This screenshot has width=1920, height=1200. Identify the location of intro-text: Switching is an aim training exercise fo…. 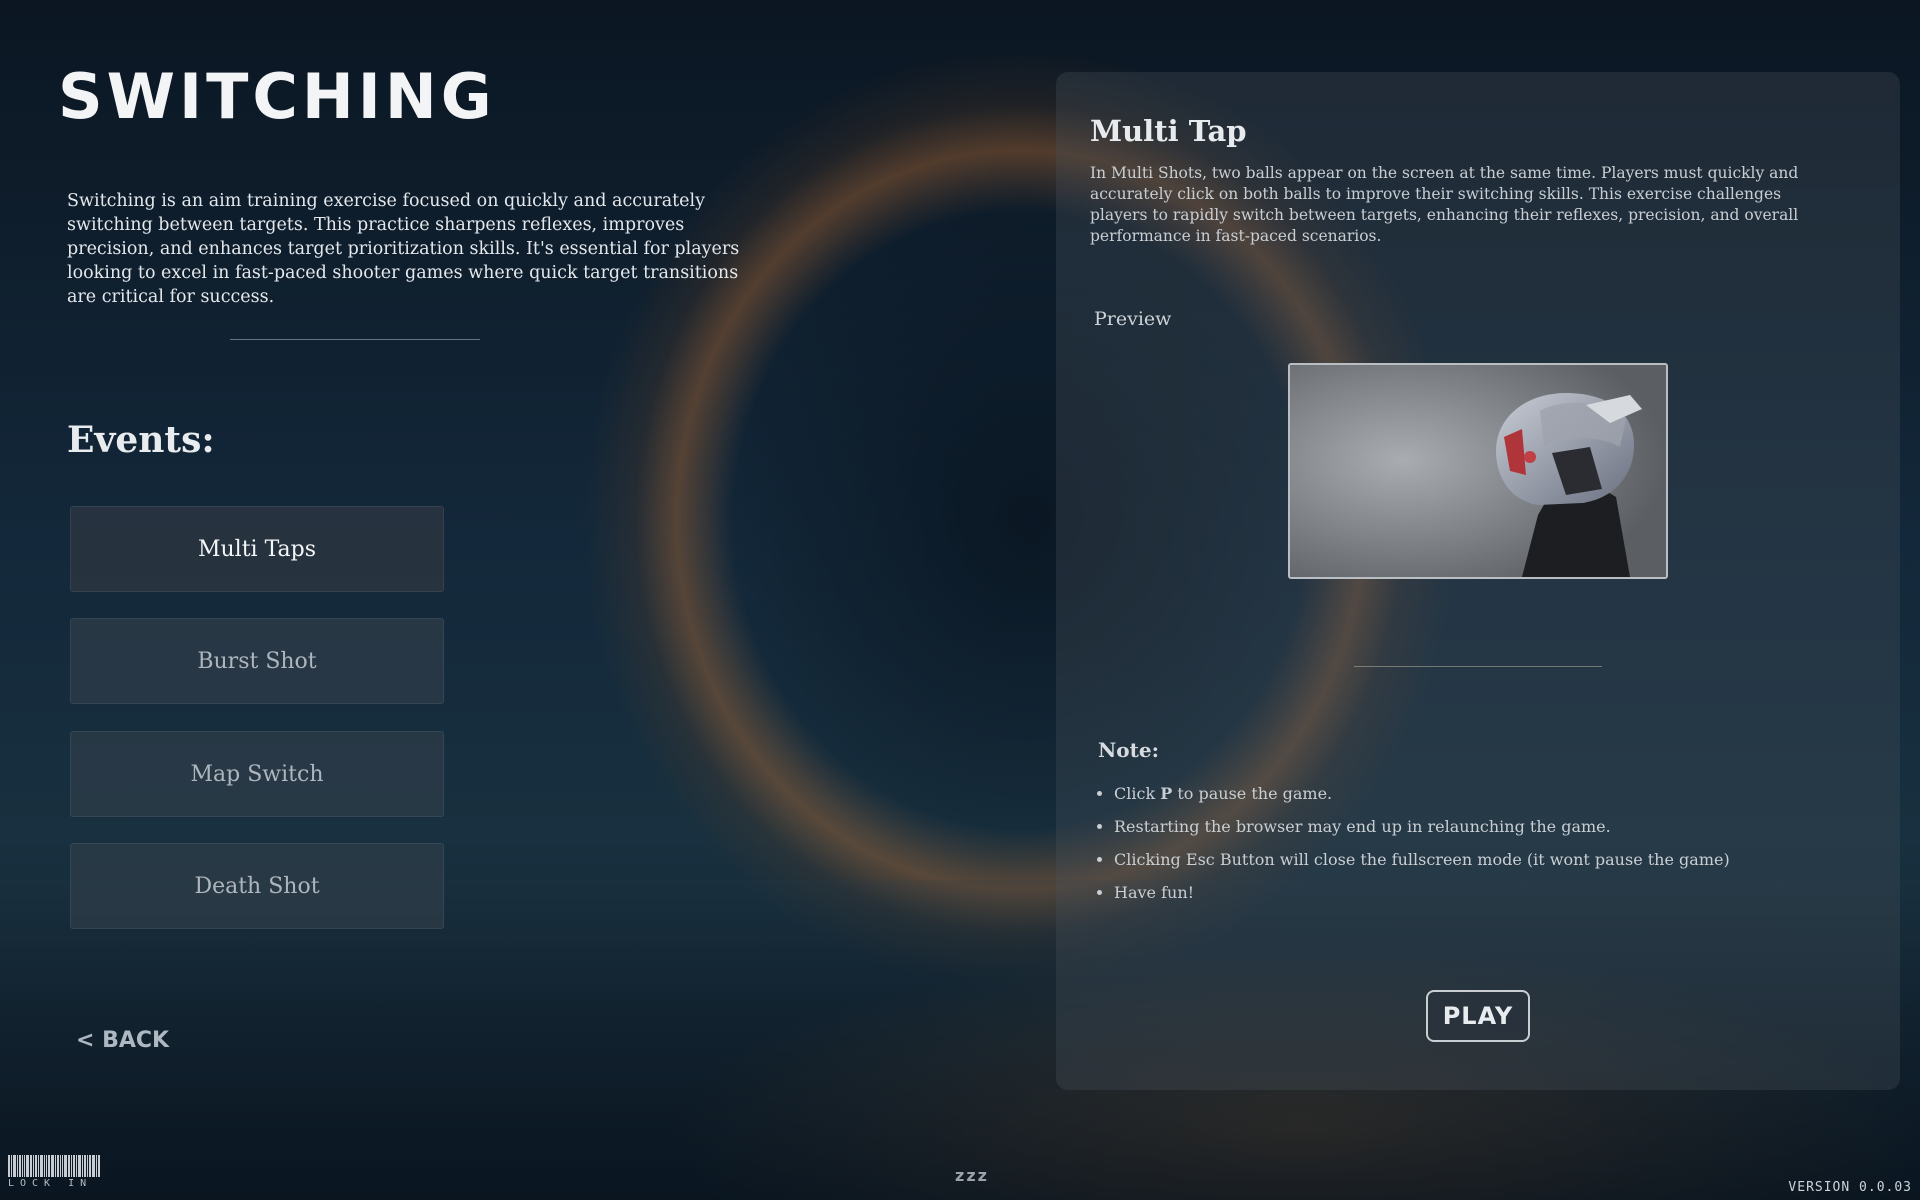
(403, 249).